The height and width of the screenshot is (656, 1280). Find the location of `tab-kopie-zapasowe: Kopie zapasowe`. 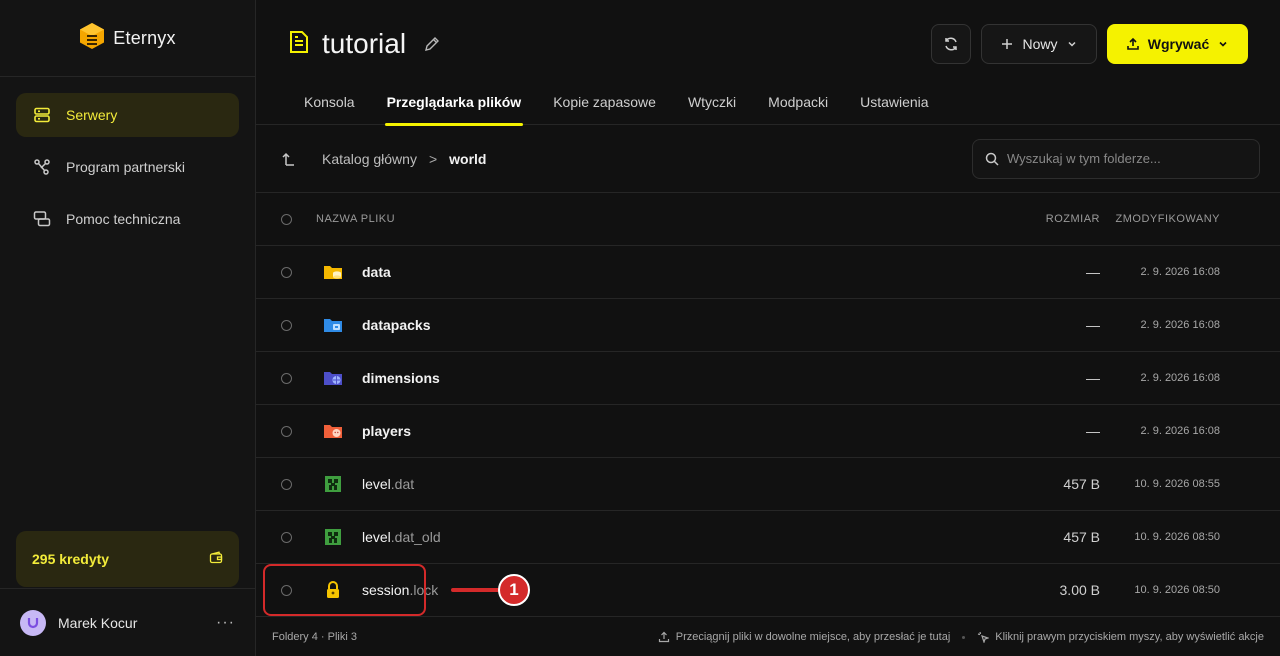

tab-kopie-zapasowe: Kopie zapasowe is located at coordinates (604, 106).